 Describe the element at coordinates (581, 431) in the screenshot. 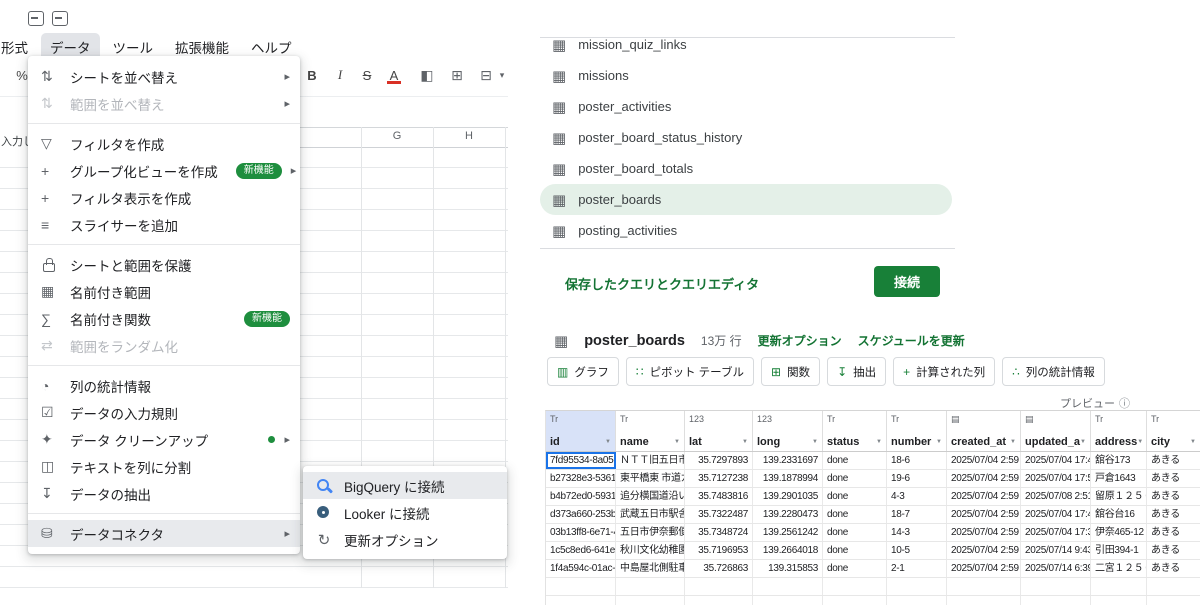

I see `column-header: Tr id ▼` at that location.